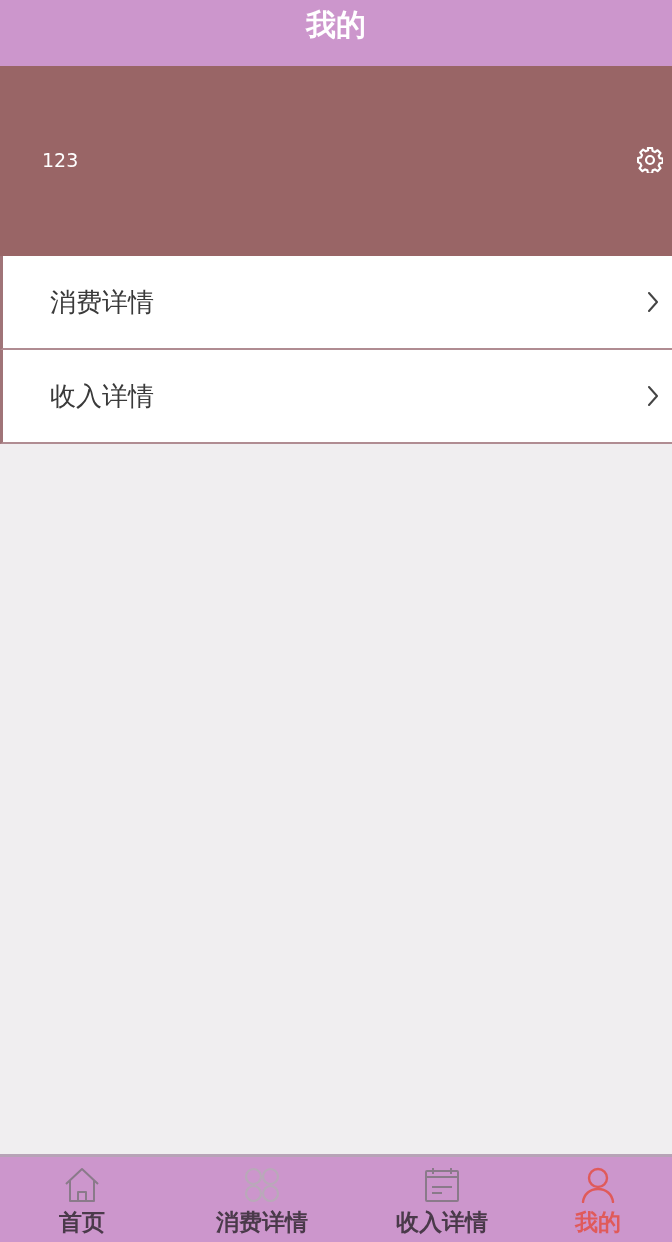 The width and height of the screenshot is (672, 1242). What do you see at coordinates (650, 160) in the screenshot?
I see `settings-icon` at bounding box center [650, 160].